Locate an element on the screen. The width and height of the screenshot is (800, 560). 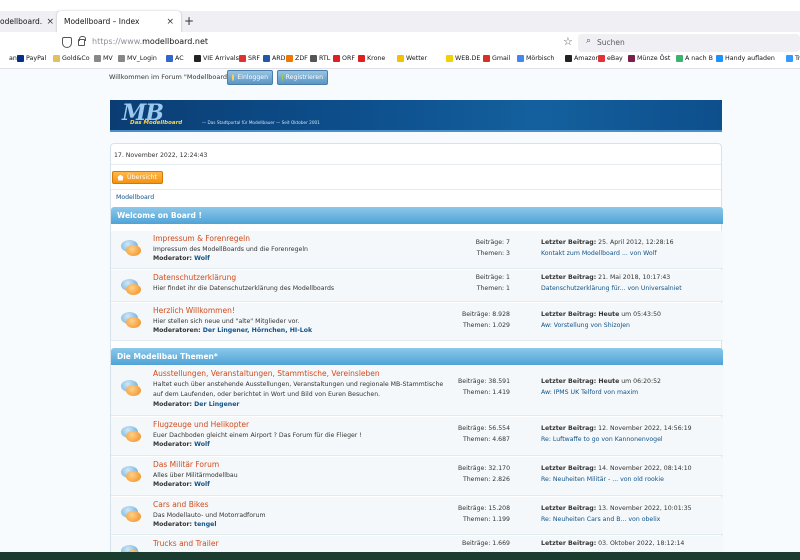
bookmark-item: MV is located at coordinates (103, 58).